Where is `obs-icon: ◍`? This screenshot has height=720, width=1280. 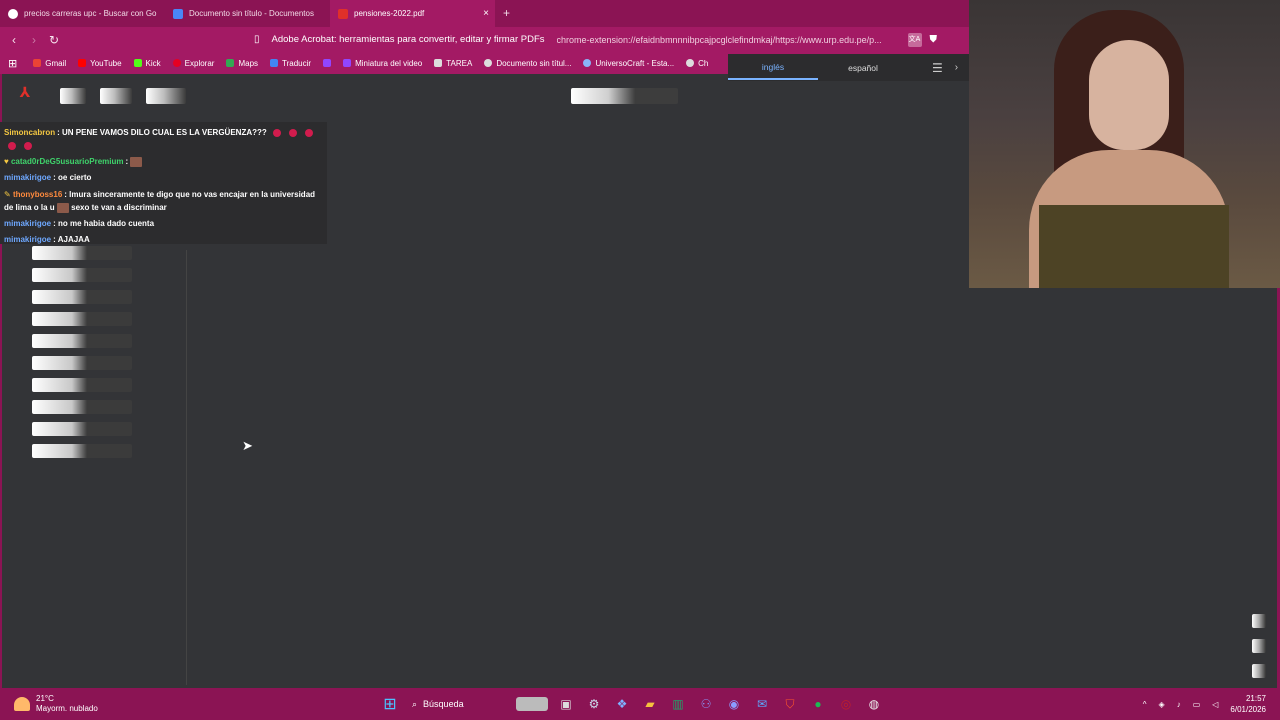 obs-icon: ◍ is located at coordinates (874, 704).